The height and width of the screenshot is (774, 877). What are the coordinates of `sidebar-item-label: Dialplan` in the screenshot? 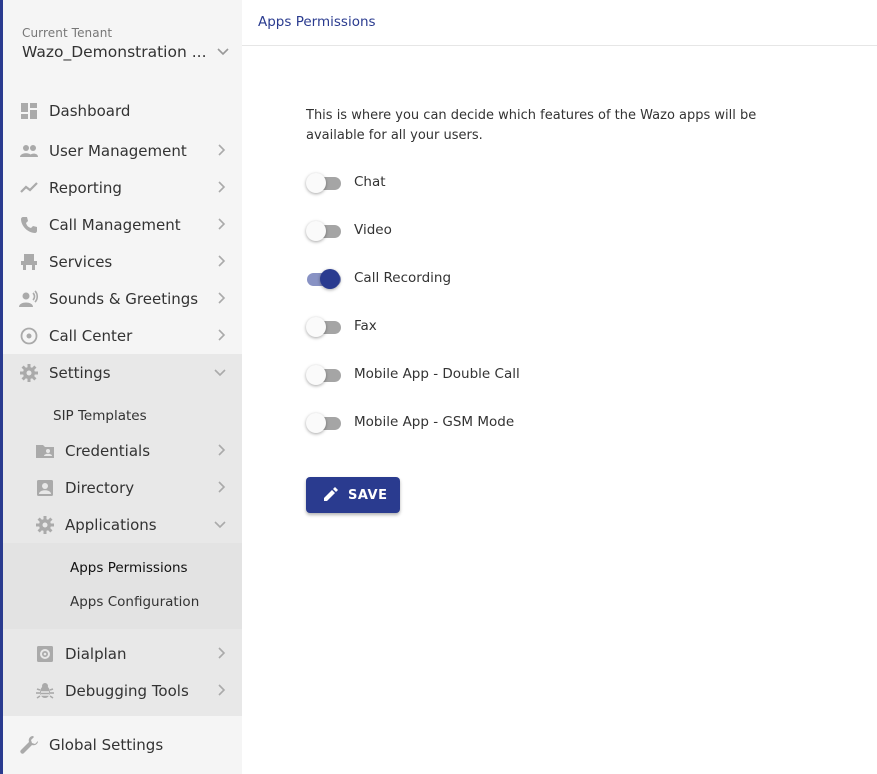 It's located at (96, 653).